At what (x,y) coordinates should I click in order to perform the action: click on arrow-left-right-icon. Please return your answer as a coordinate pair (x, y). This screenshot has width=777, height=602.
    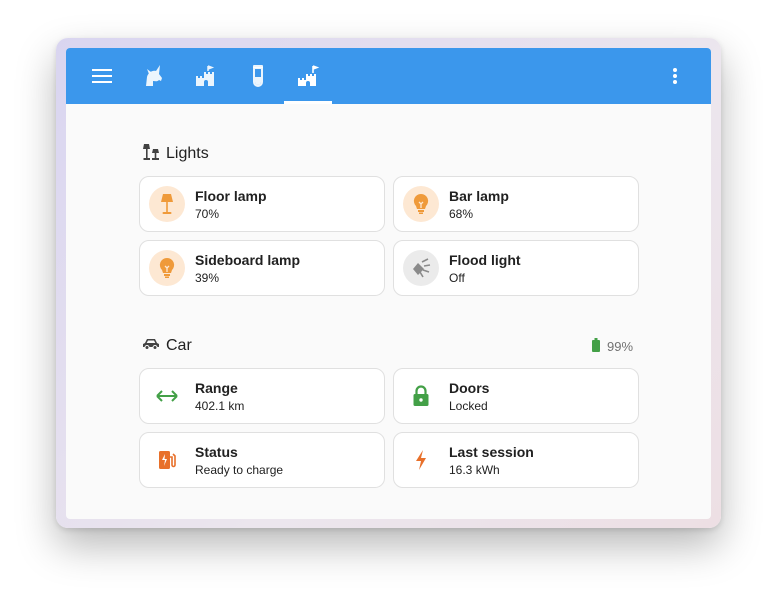
    Looking at the image, I should click on (167, 396).